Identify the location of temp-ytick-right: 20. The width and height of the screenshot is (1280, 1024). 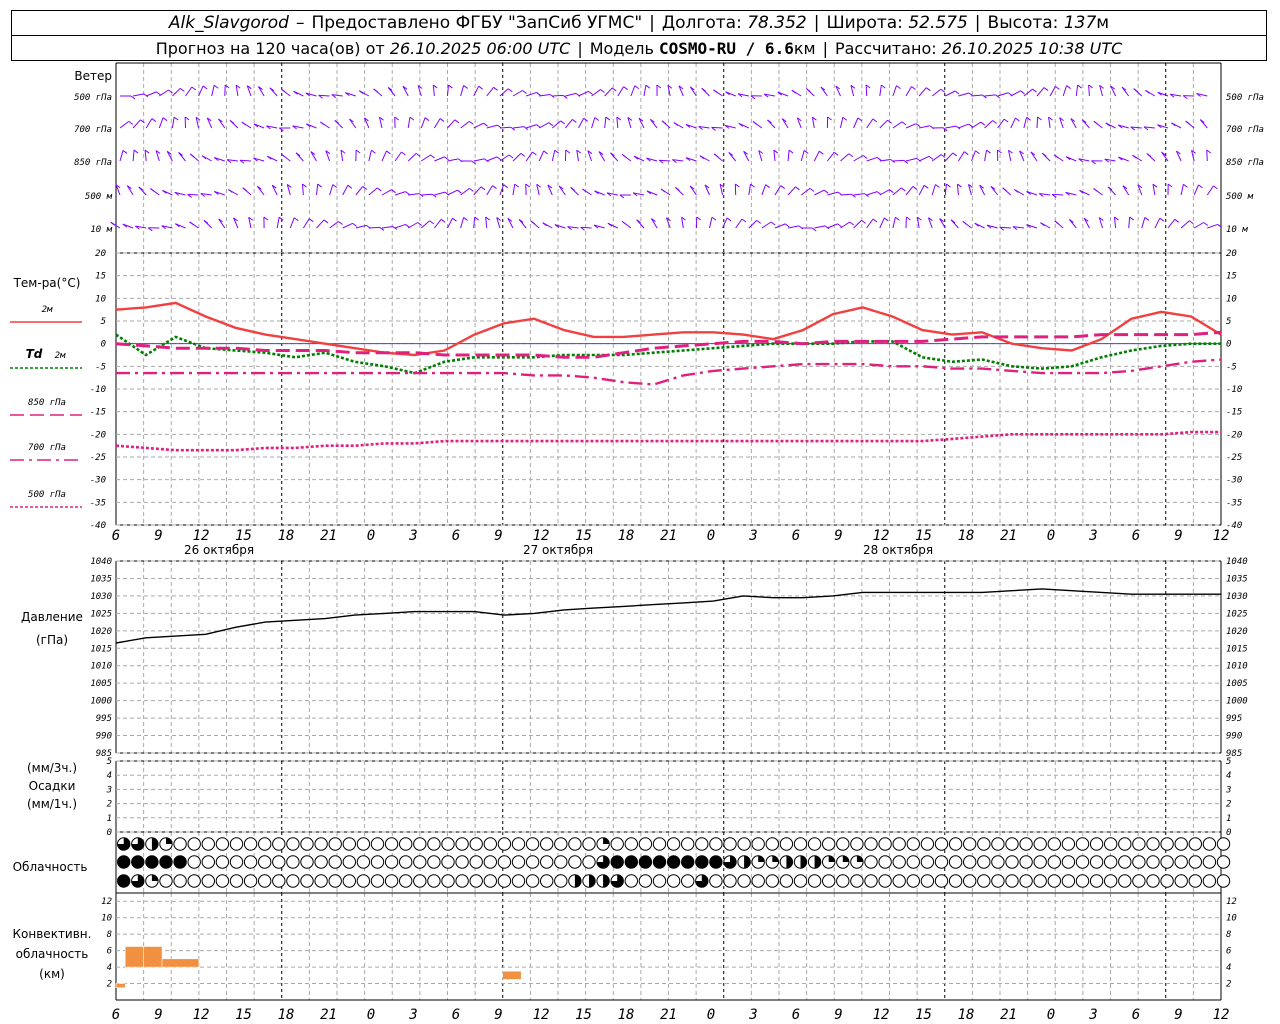
(1231, 254).